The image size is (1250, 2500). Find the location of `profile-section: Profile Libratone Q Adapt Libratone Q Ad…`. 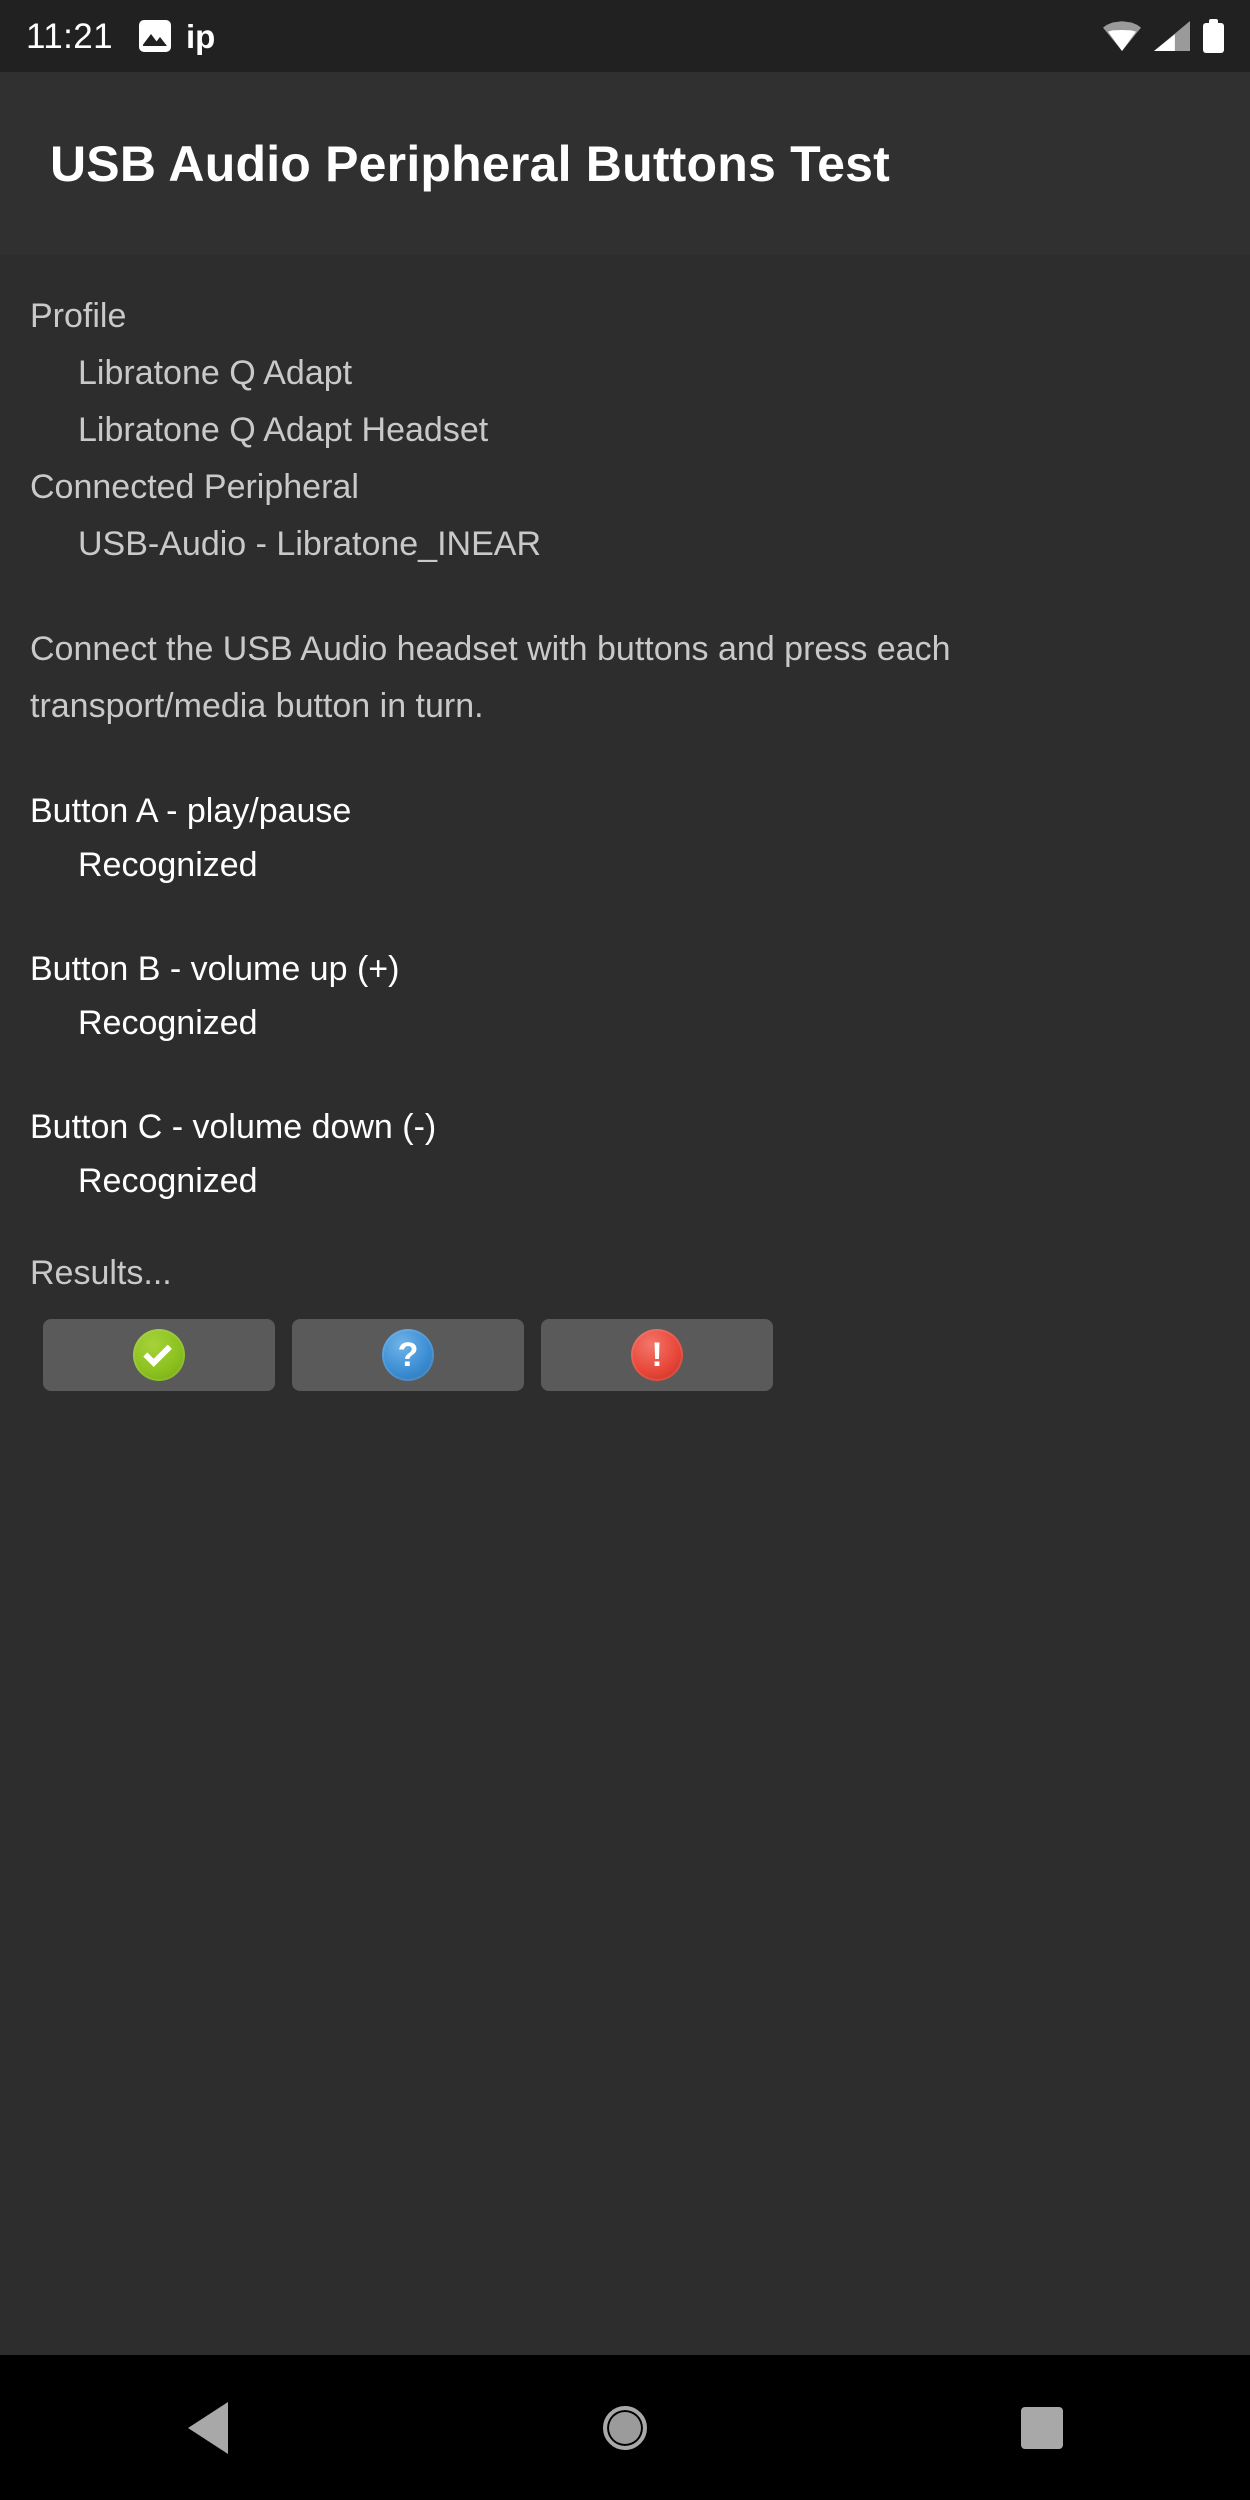

profile-section: Profile Libratone Q Adapt Libratone Q Ad… is located at coordinates (625, 430).